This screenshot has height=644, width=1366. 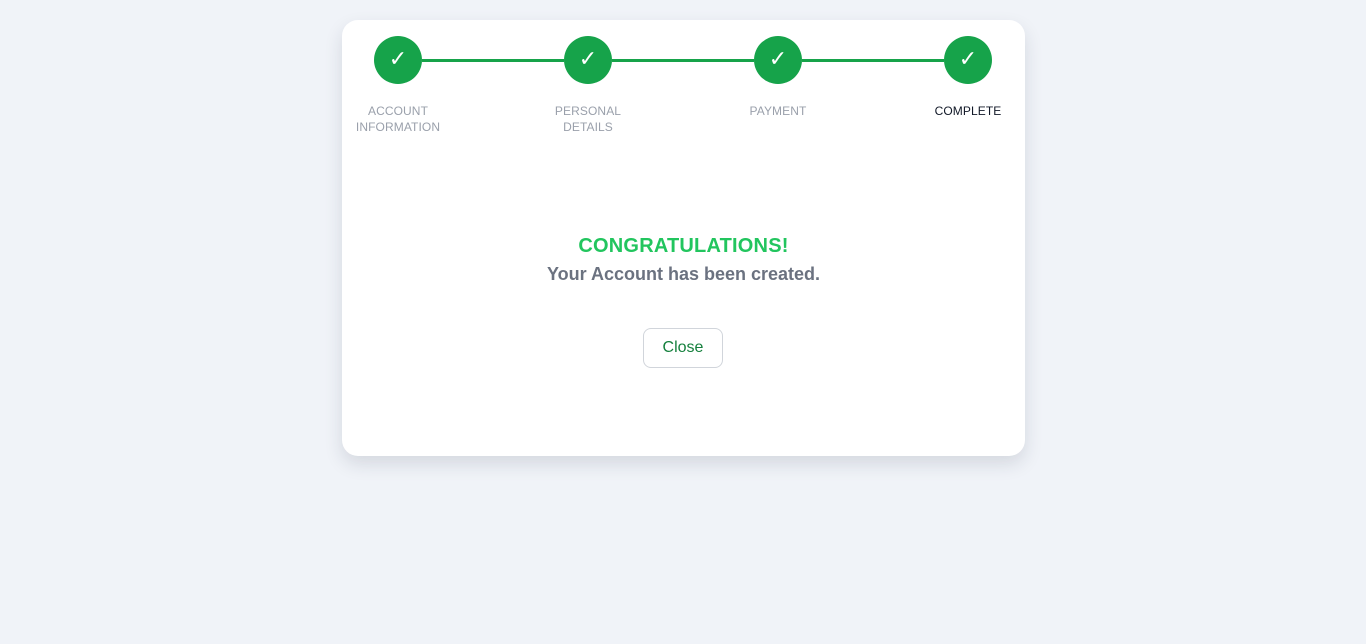 I want to click on success-heading: CONGRATULATIONS!, so click(x=683, y=246).